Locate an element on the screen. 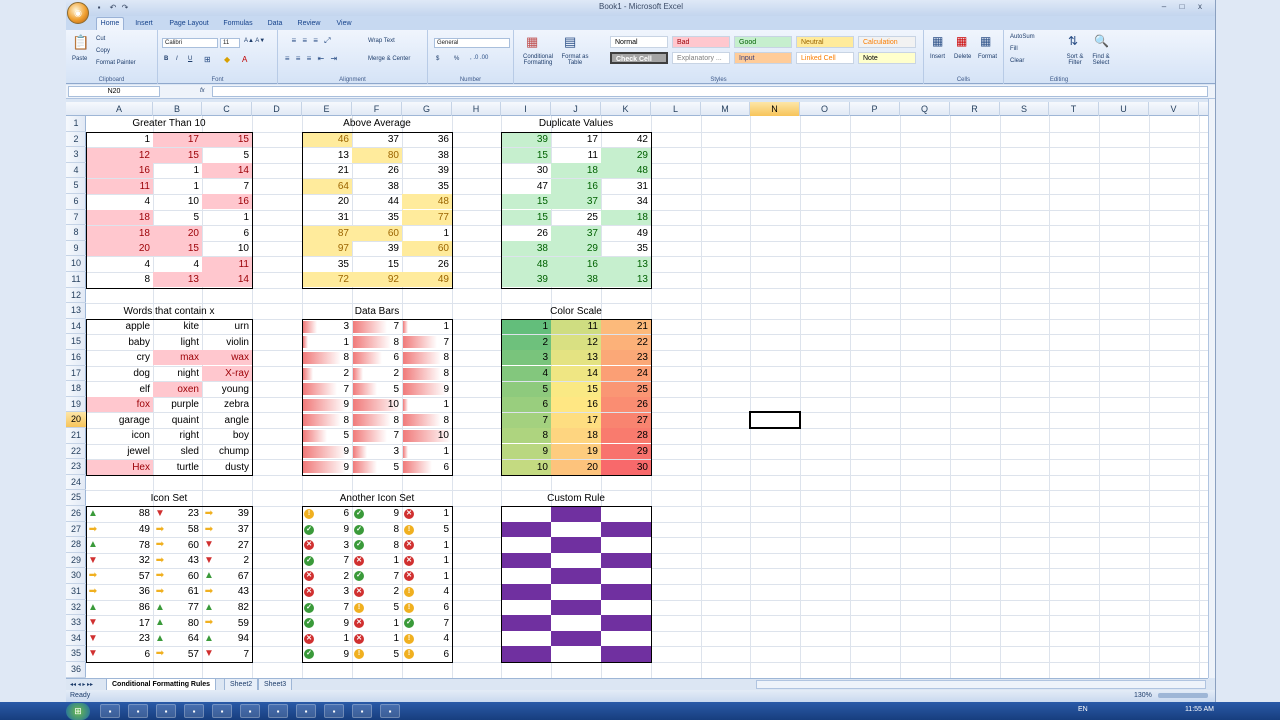 Image resolution: width=1280 pixels, height=720 pixels. font-name-select: Calibri is located at coordinates (190, 43).